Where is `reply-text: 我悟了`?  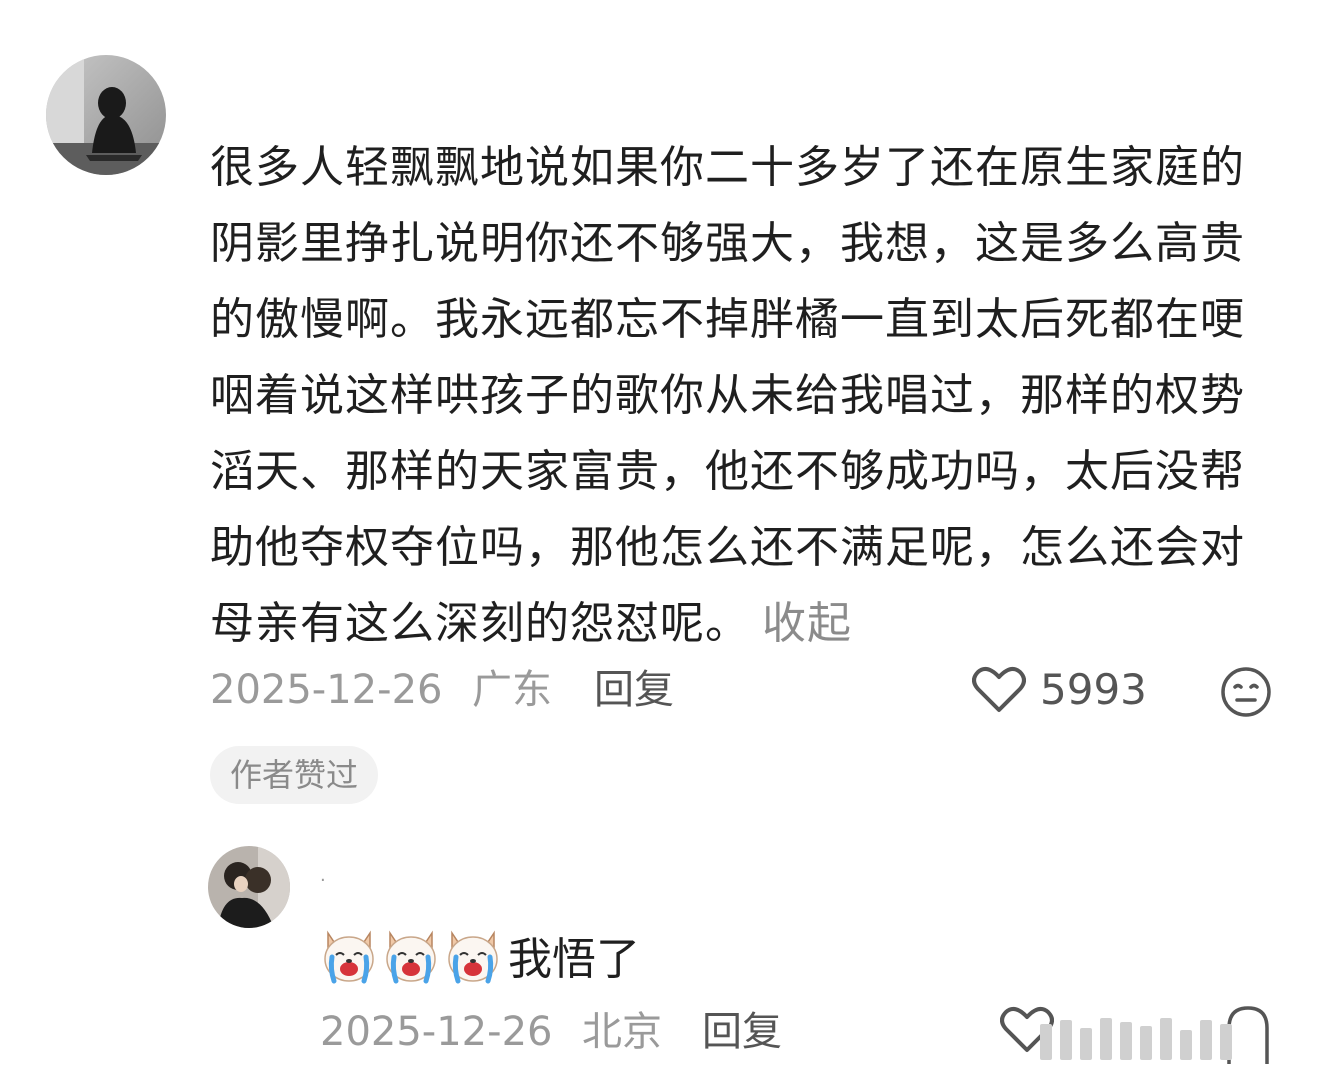 reply-text: 我悟了 is located at coordinates (574, 959).